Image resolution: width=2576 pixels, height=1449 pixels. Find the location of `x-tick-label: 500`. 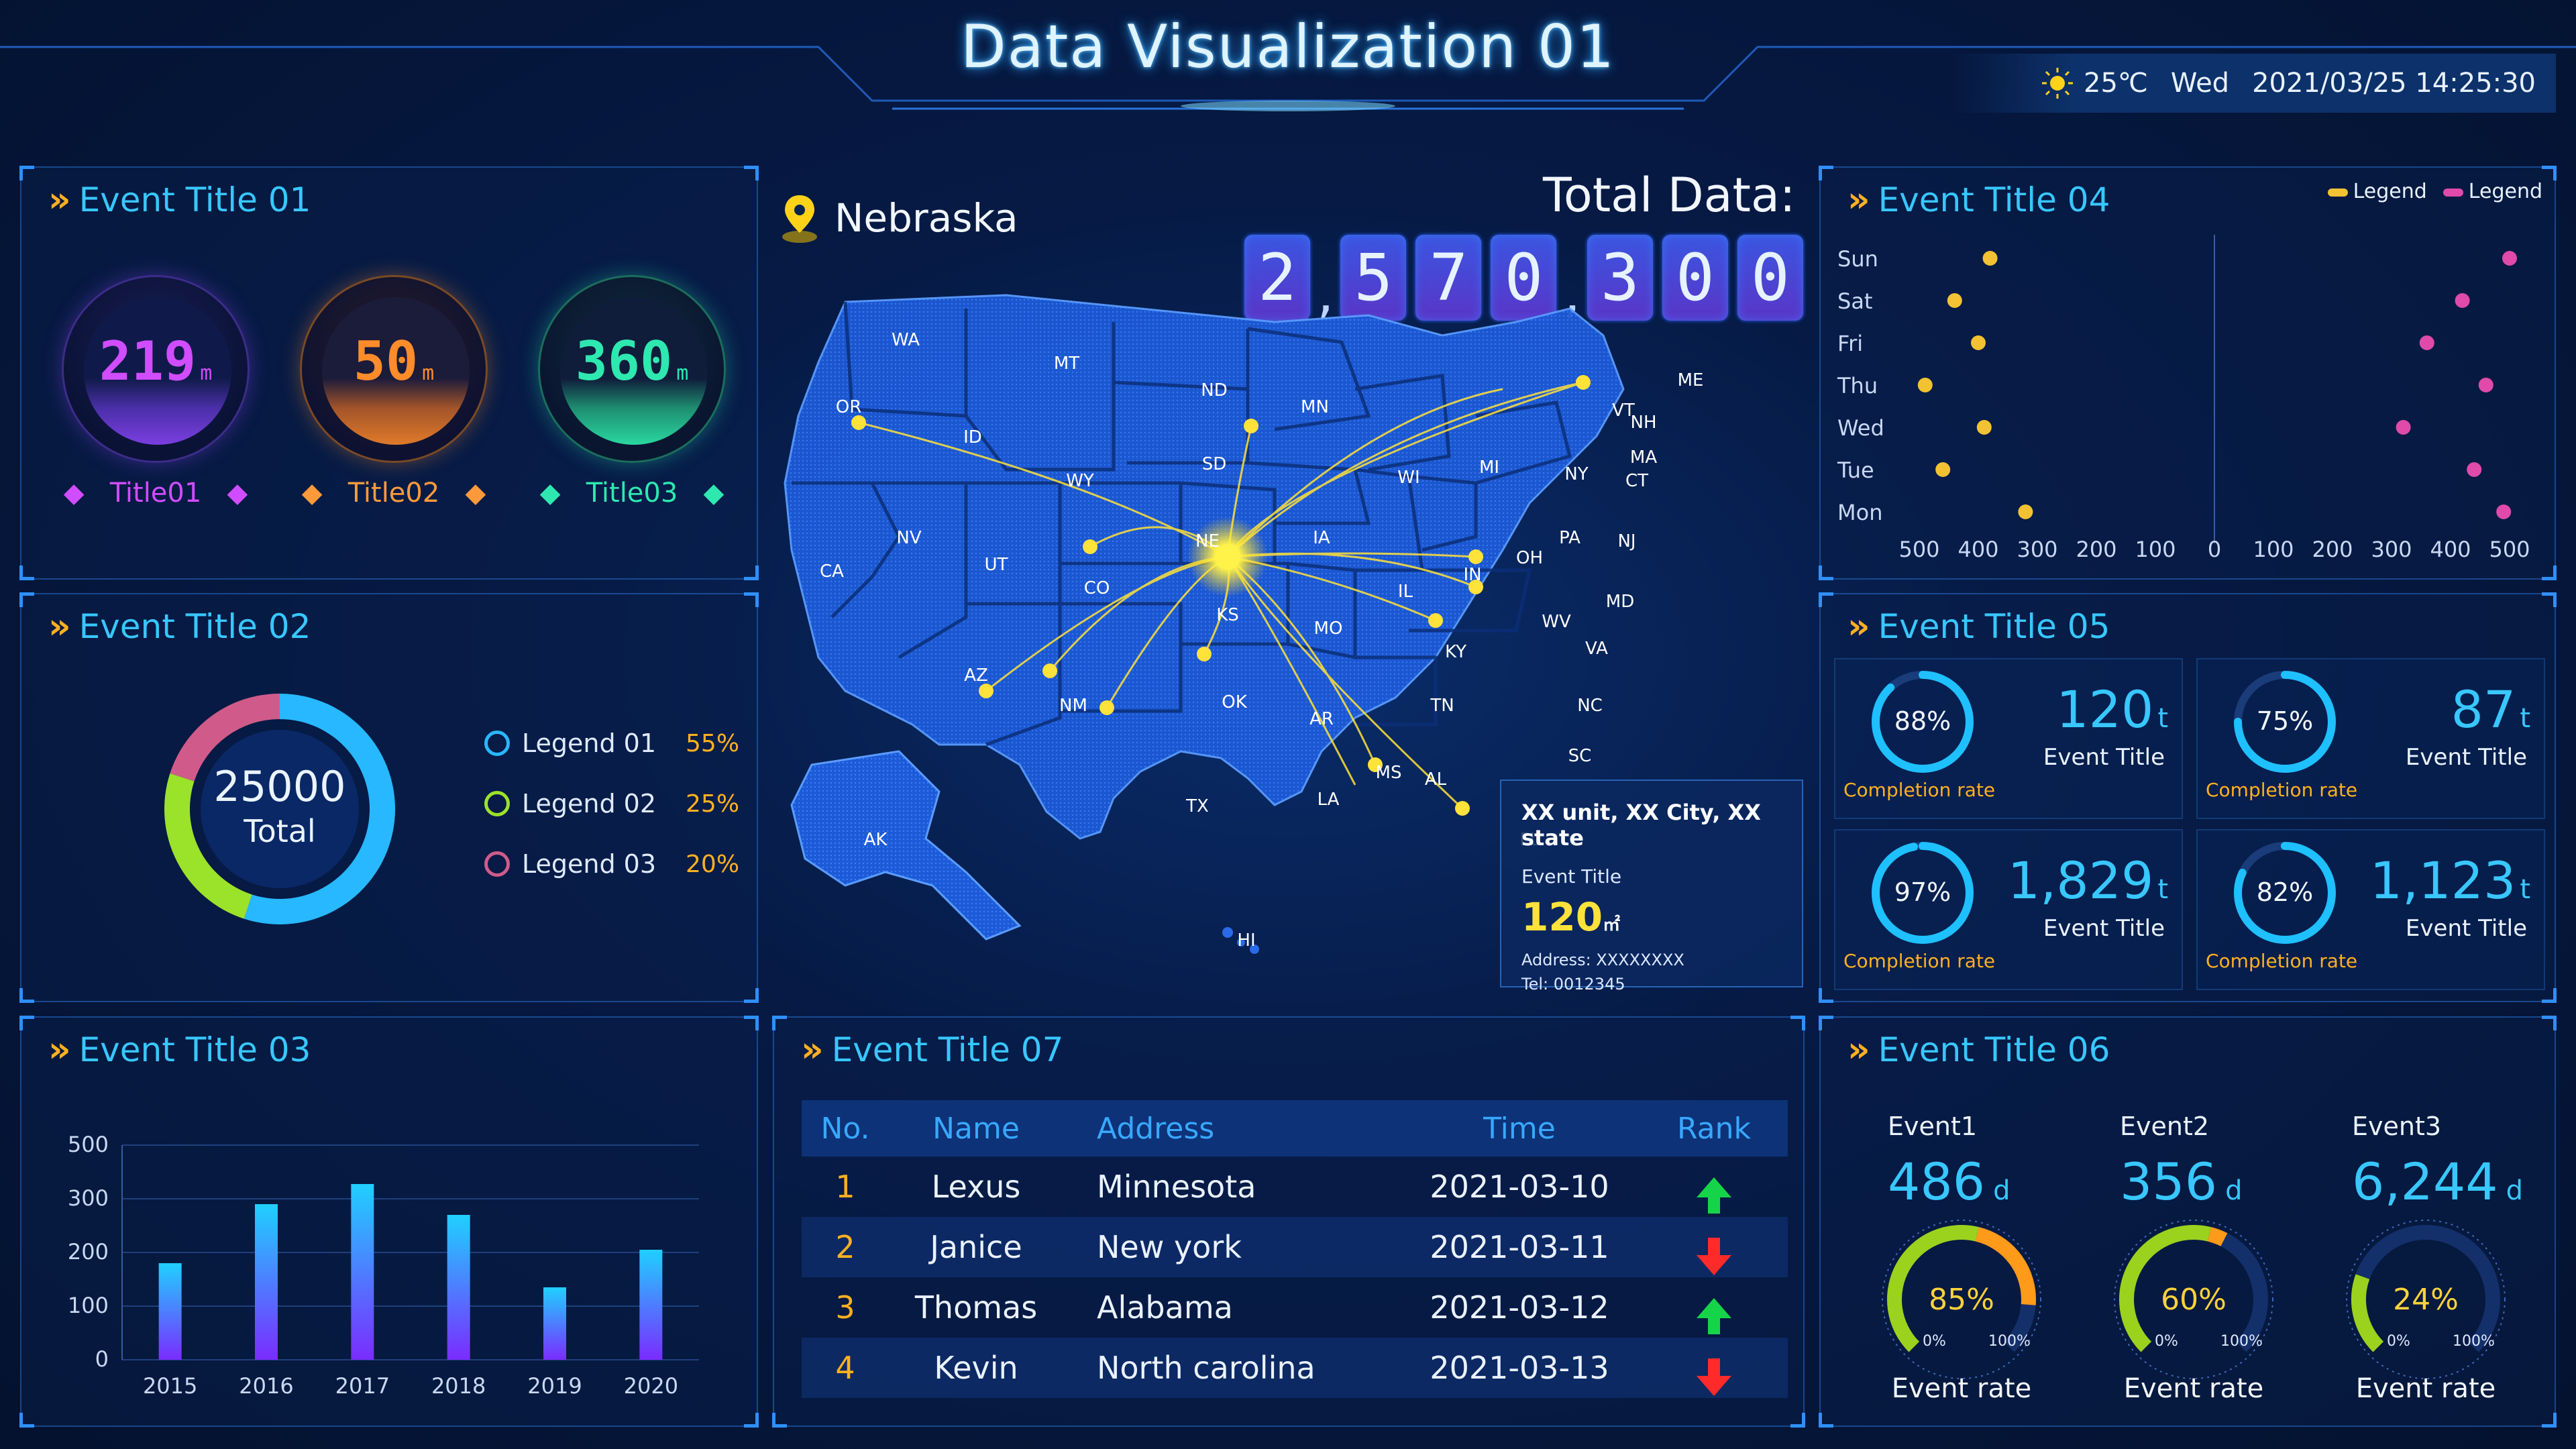

x-tick-label: 500 is located at coordinates (2509, 549).